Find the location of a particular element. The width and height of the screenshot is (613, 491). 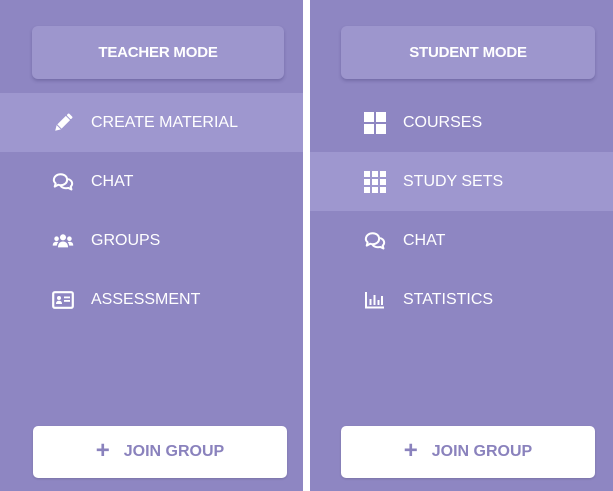

sidebar-item-courses: COURSES is located at coordinates (461, 122).